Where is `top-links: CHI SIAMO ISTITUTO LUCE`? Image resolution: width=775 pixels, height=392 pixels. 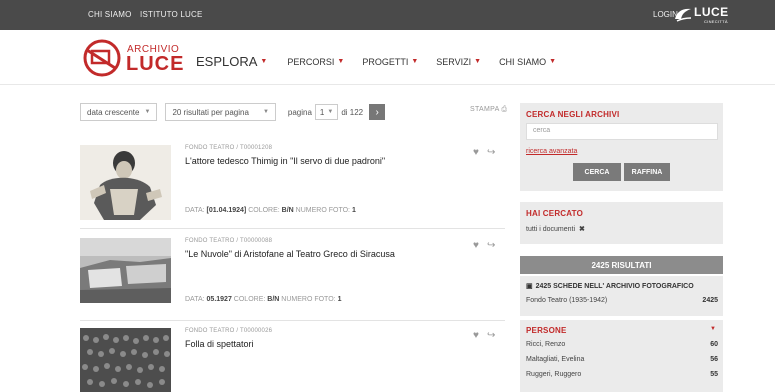
top-links: CHI SIAMO ISTITUTO LUCE is located at coordinates (148, 14).